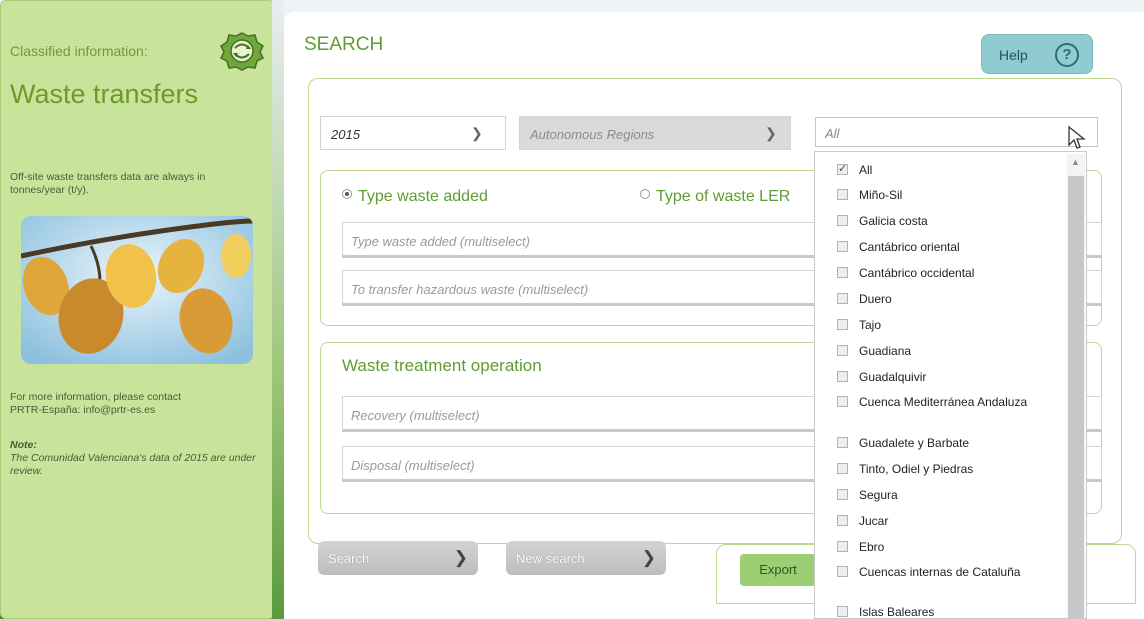  What do you see at coordinates (955, 495) in the screenshot?
I see `dropdown-item: Segura` at bounding box center [955, 495].